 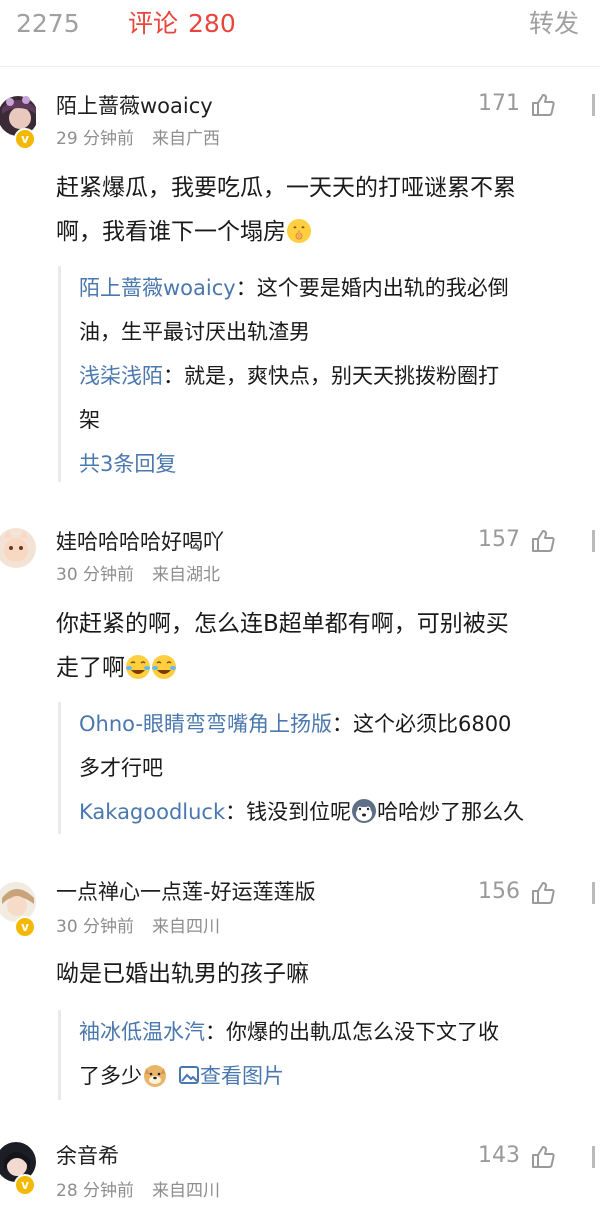 I want to click on comment-location: 来自广西, so click(x=186, y=139).